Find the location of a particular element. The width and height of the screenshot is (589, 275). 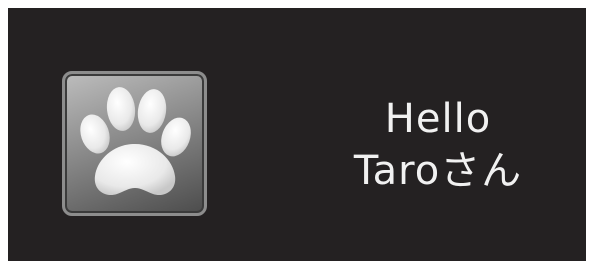

paw-icon is located at coordinates (135, 141).